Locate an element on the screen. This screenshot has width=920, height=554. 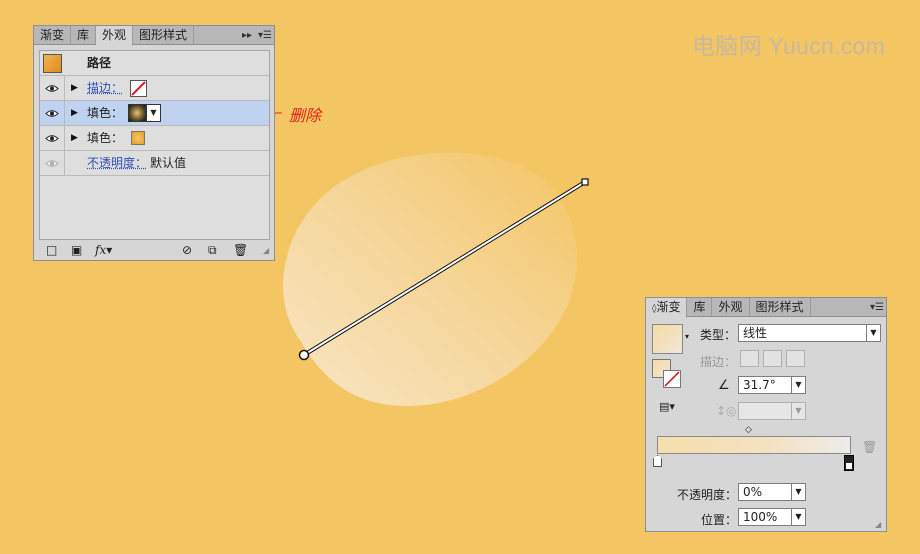
gradient-preview-dropdown-icon: ▾ is located at coordinates (687, 336).